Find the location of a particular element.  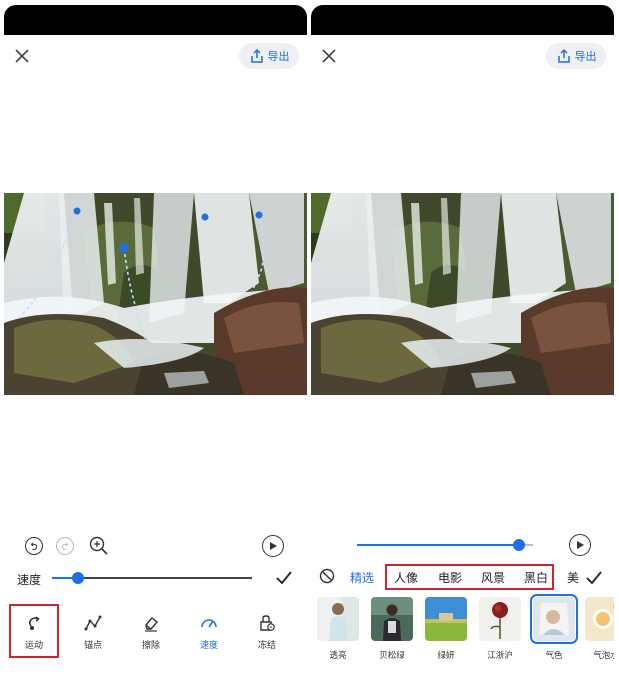

filter-name: 气色 is located at coordinates (554, 656).